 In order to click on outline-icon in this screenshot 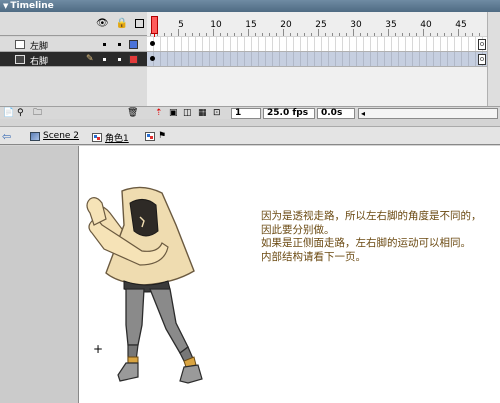, I will do `click(140, 23)`.